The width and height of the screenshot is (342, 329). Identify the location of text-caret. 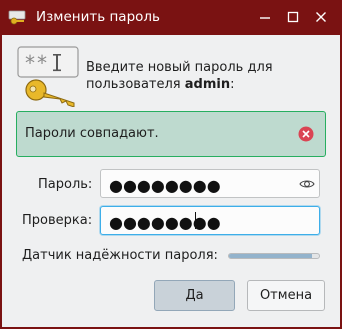
(195, 220).